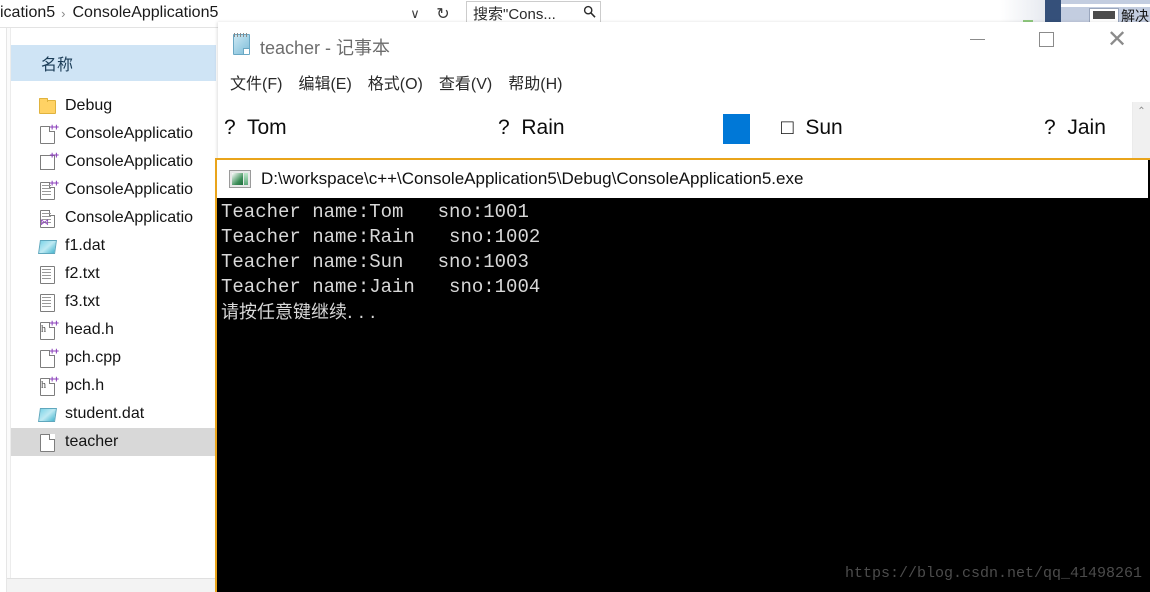  What do you see at coordinates (89, 329) in the screenshot?
I see `file-list-item-label: head.h` at bounding box center [89, 329].